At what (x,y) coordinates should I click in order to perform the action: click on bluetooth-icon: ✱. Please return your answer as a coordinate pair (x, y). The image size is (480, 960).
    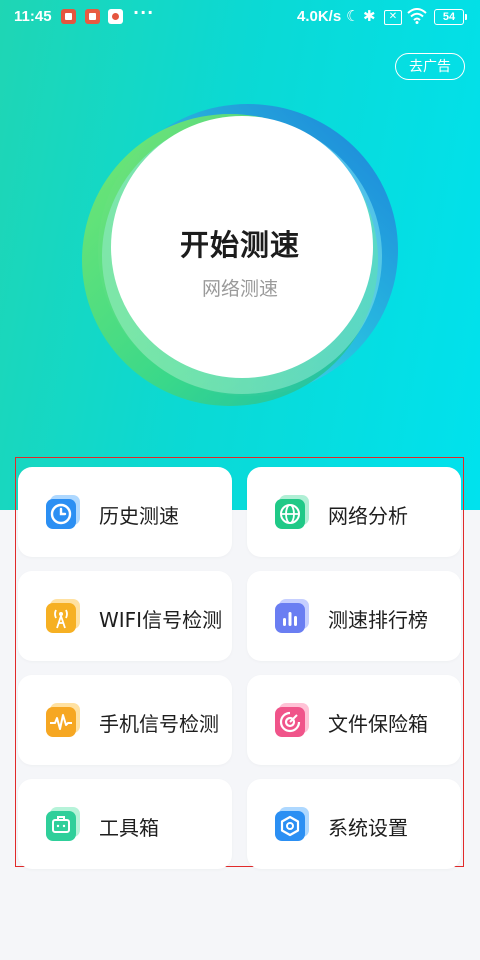
    Looking at the image, I should click on (369, 16).